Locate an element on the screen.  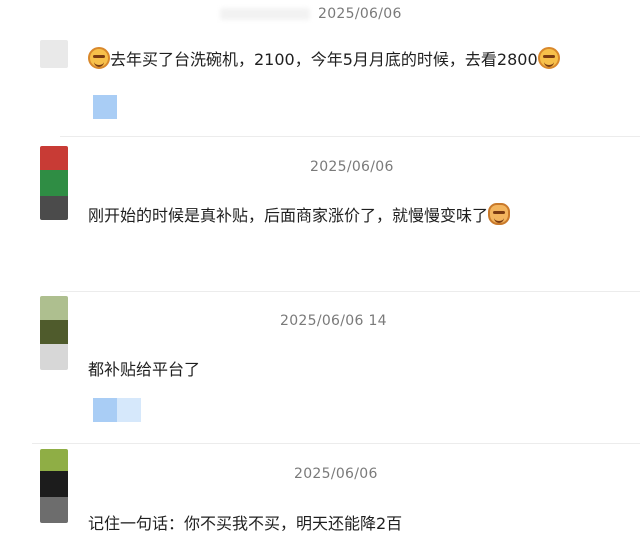
avatar is located at coordinates (54, 486).